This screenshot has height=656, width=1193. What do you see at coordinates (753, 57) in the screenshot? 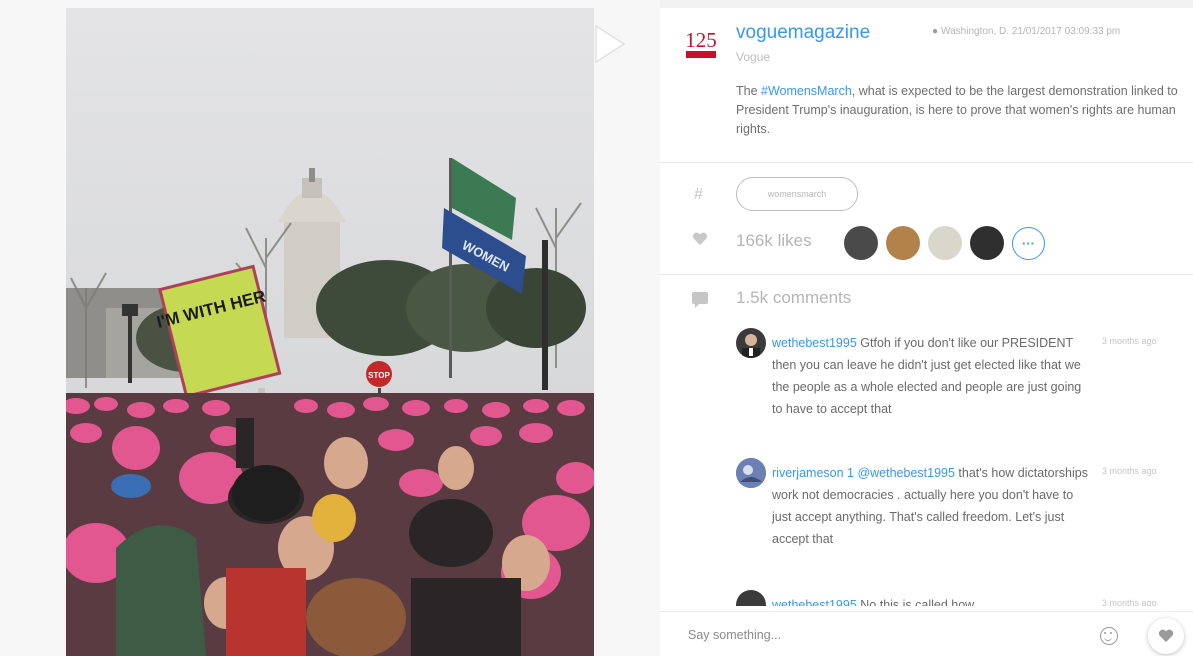
I see `post-full-name: Vogue` at bounding box center [753, 57].